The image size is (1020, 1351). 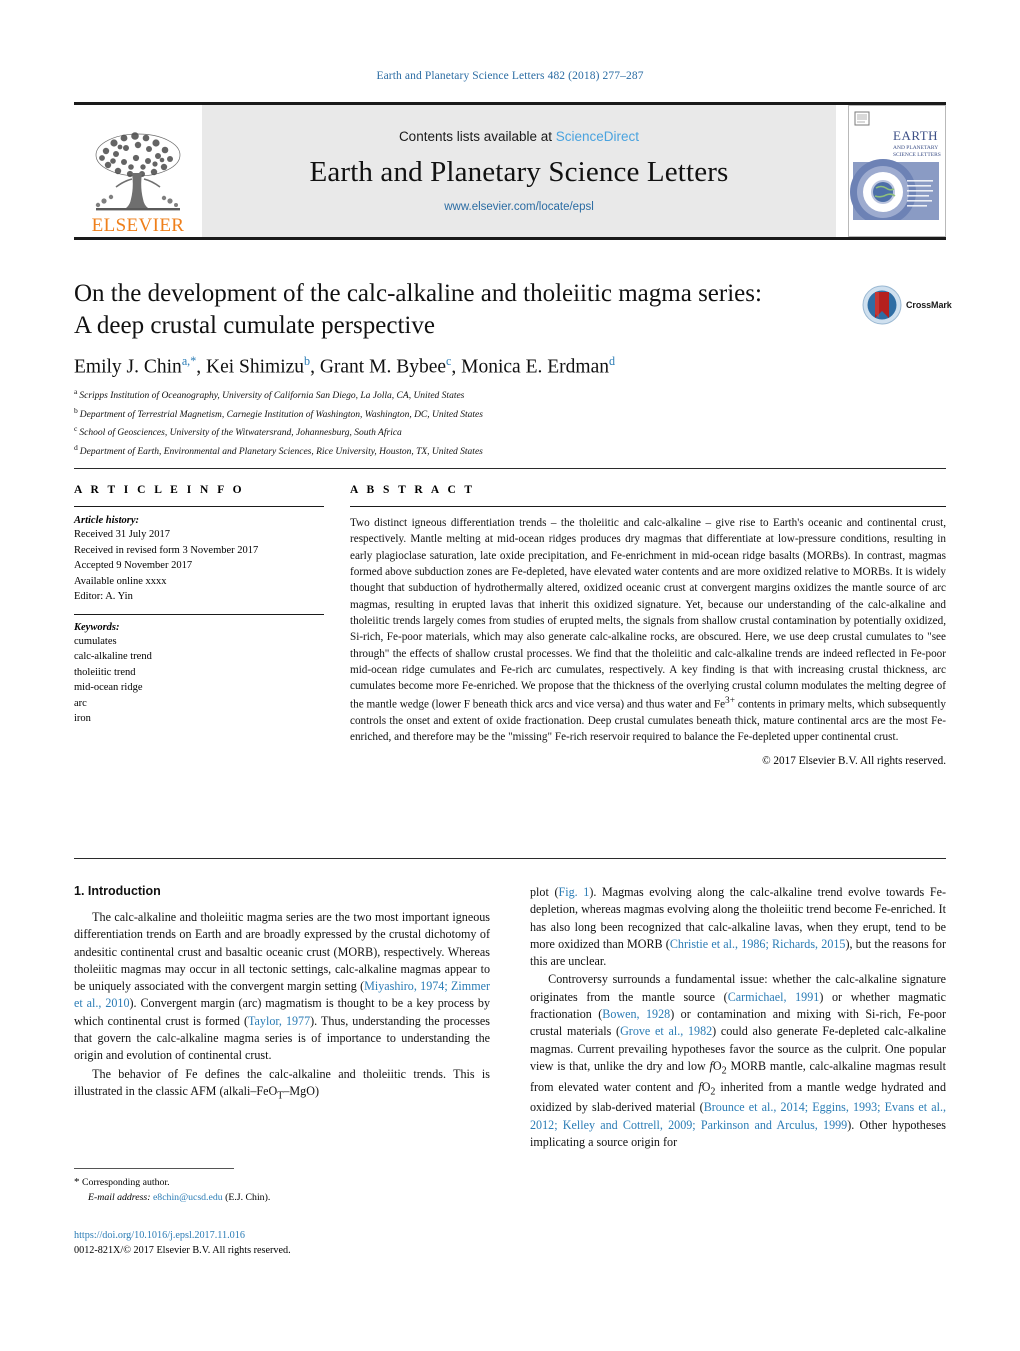 What do you see at coordinates (76, 429) in the screenshot?
I see `affiliation-marker: c` at bounding box center [76, 429].